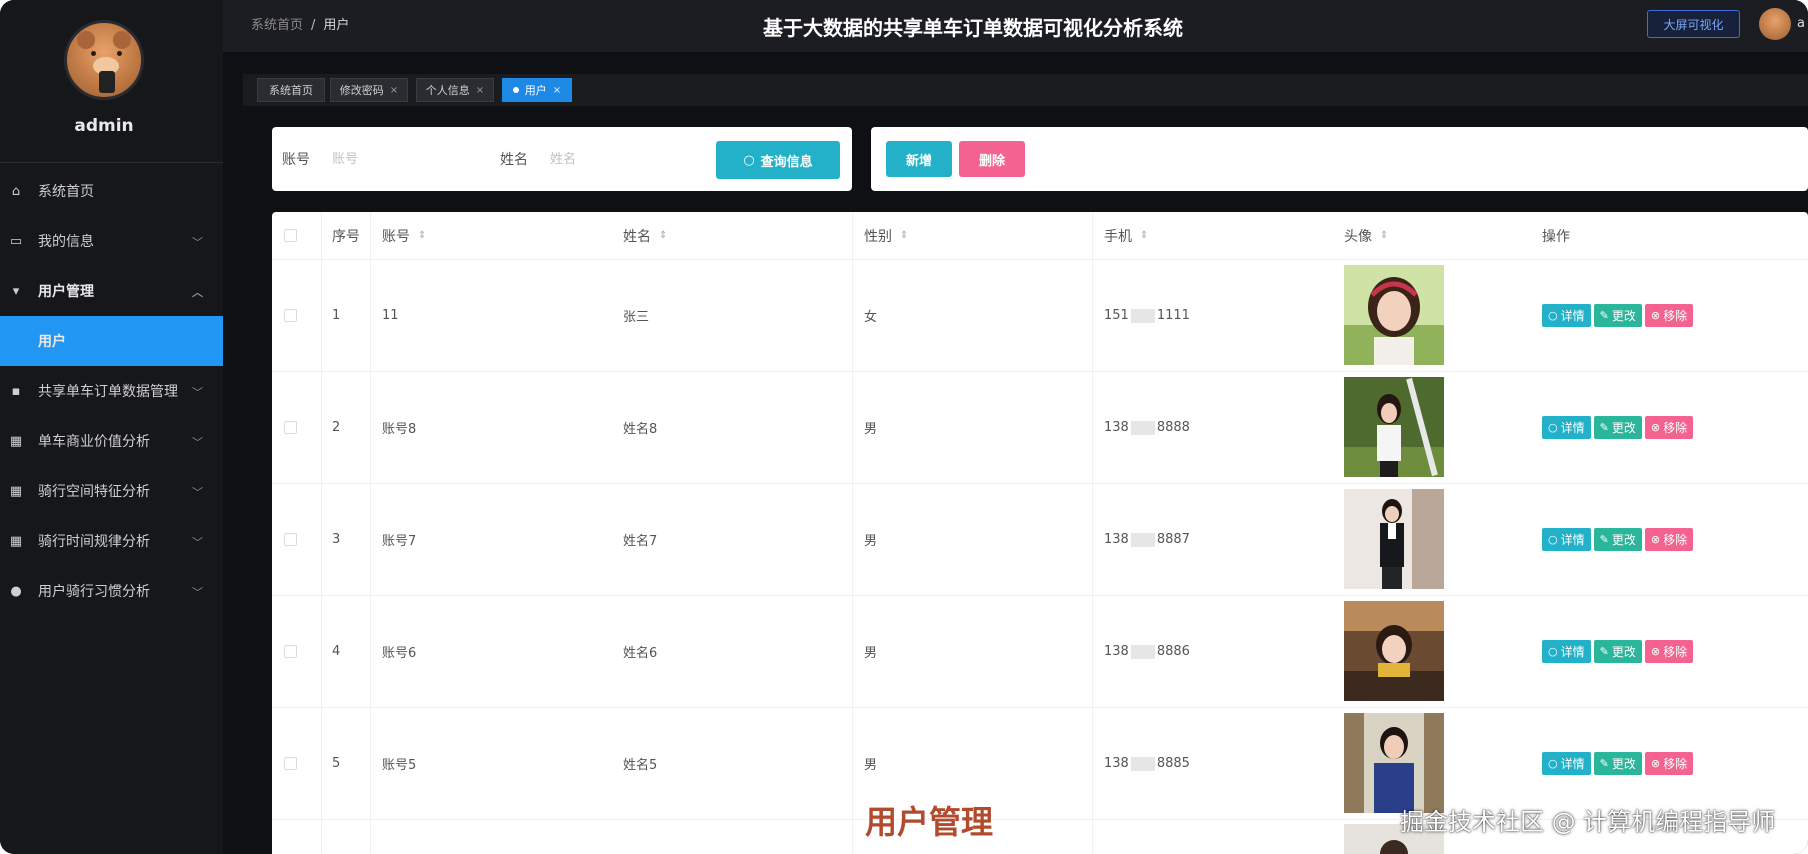 The width and height of the screenshot is (1808, 854). What do you see at coordinates (1040, 652) in the screenshot?
I see `table-row: 4 账号6 姓名6 男 138 8886 ○ 详情 ✎ 更改 ⊗ 移除` at bounding box center [1040, 652].